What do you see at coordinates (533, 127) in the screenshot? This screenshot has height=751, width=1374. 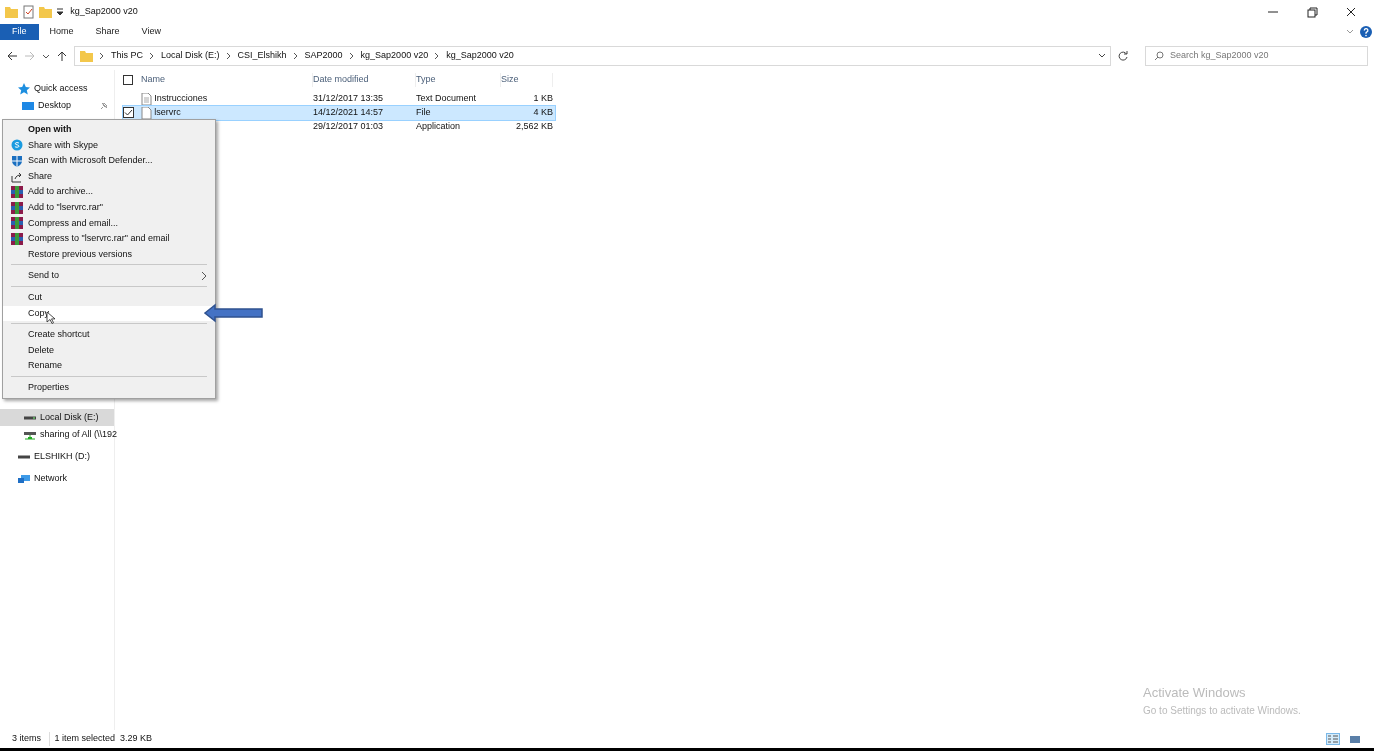 I see `file-size: 2,562 KB` at bounding box center [533, 127].